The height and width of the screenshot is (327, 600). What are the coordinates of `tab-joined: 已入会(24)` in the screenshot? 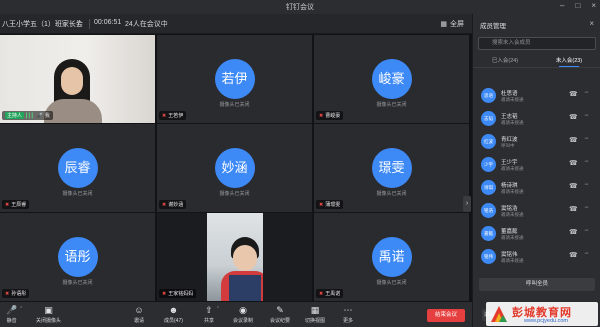 It's located at (505, 60).